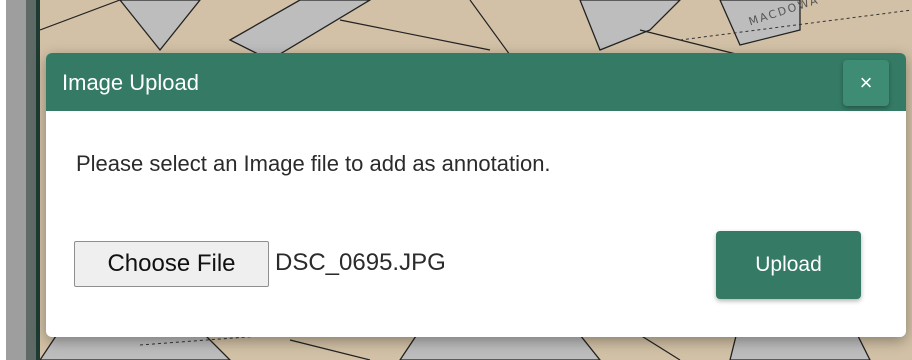 The image size is (912, 360). What do you see at coordinates (360, 262) in the screenshot?
I see `selected-file-name: DSC_0695.JPG` at bounding box center [360, 262].